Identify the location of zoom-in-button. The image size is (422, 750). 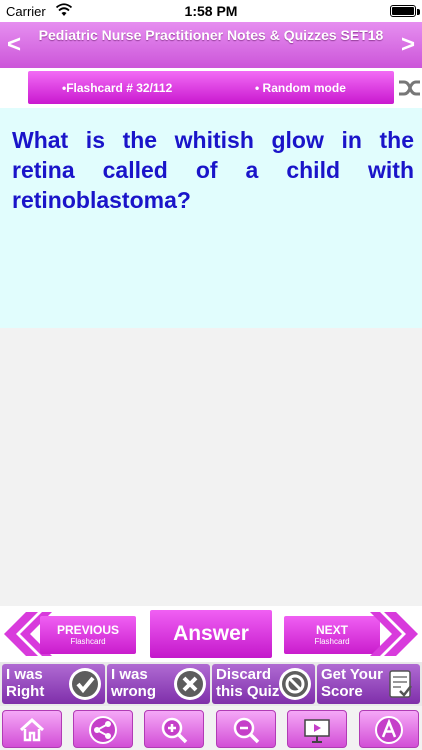
(174, 729).